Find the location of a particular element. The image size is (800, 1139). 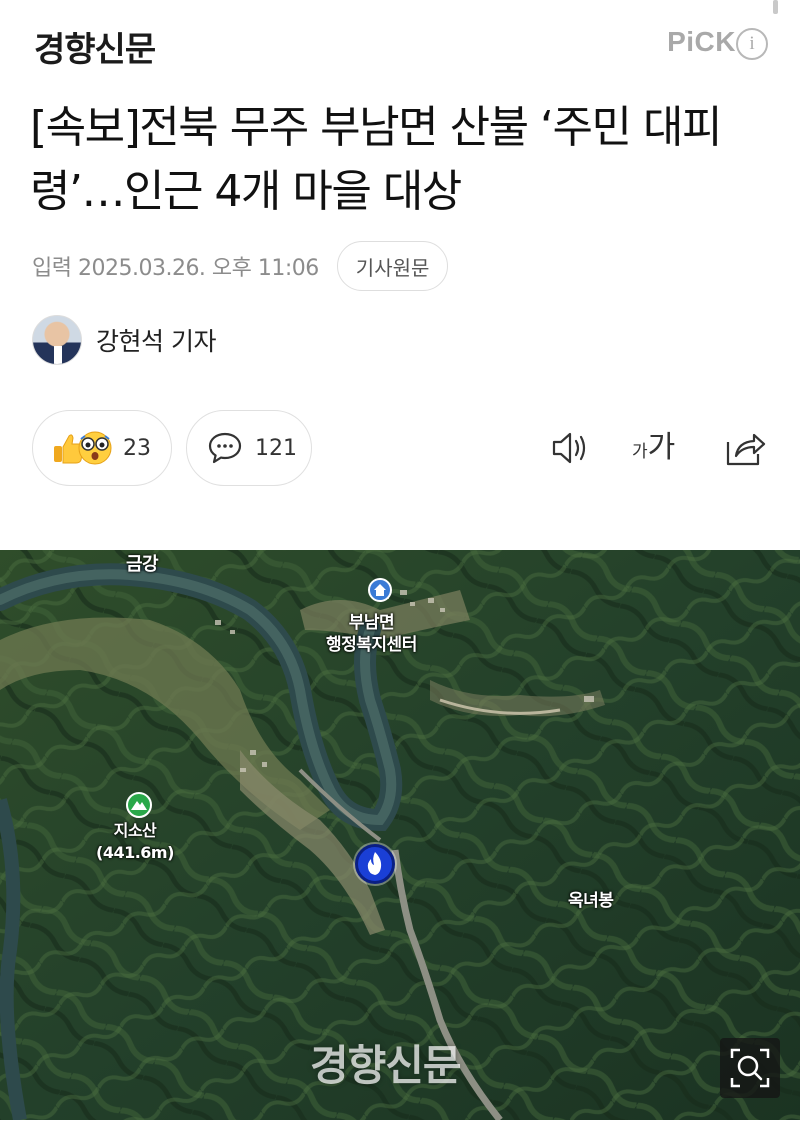

publish-date: 입력 2025.03.26. 오후 11:06 is located at coordinates (175, 268).